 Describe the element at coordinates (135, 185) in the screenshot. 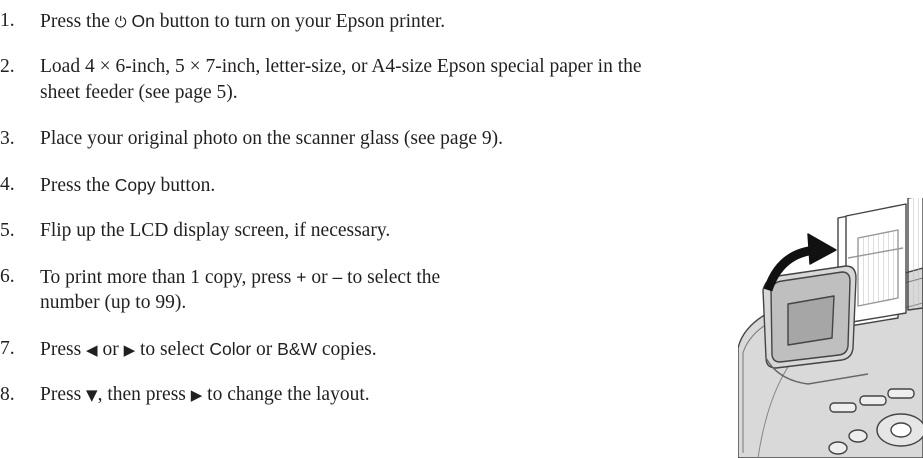

I see `copy-button-label: Copy` at that location.